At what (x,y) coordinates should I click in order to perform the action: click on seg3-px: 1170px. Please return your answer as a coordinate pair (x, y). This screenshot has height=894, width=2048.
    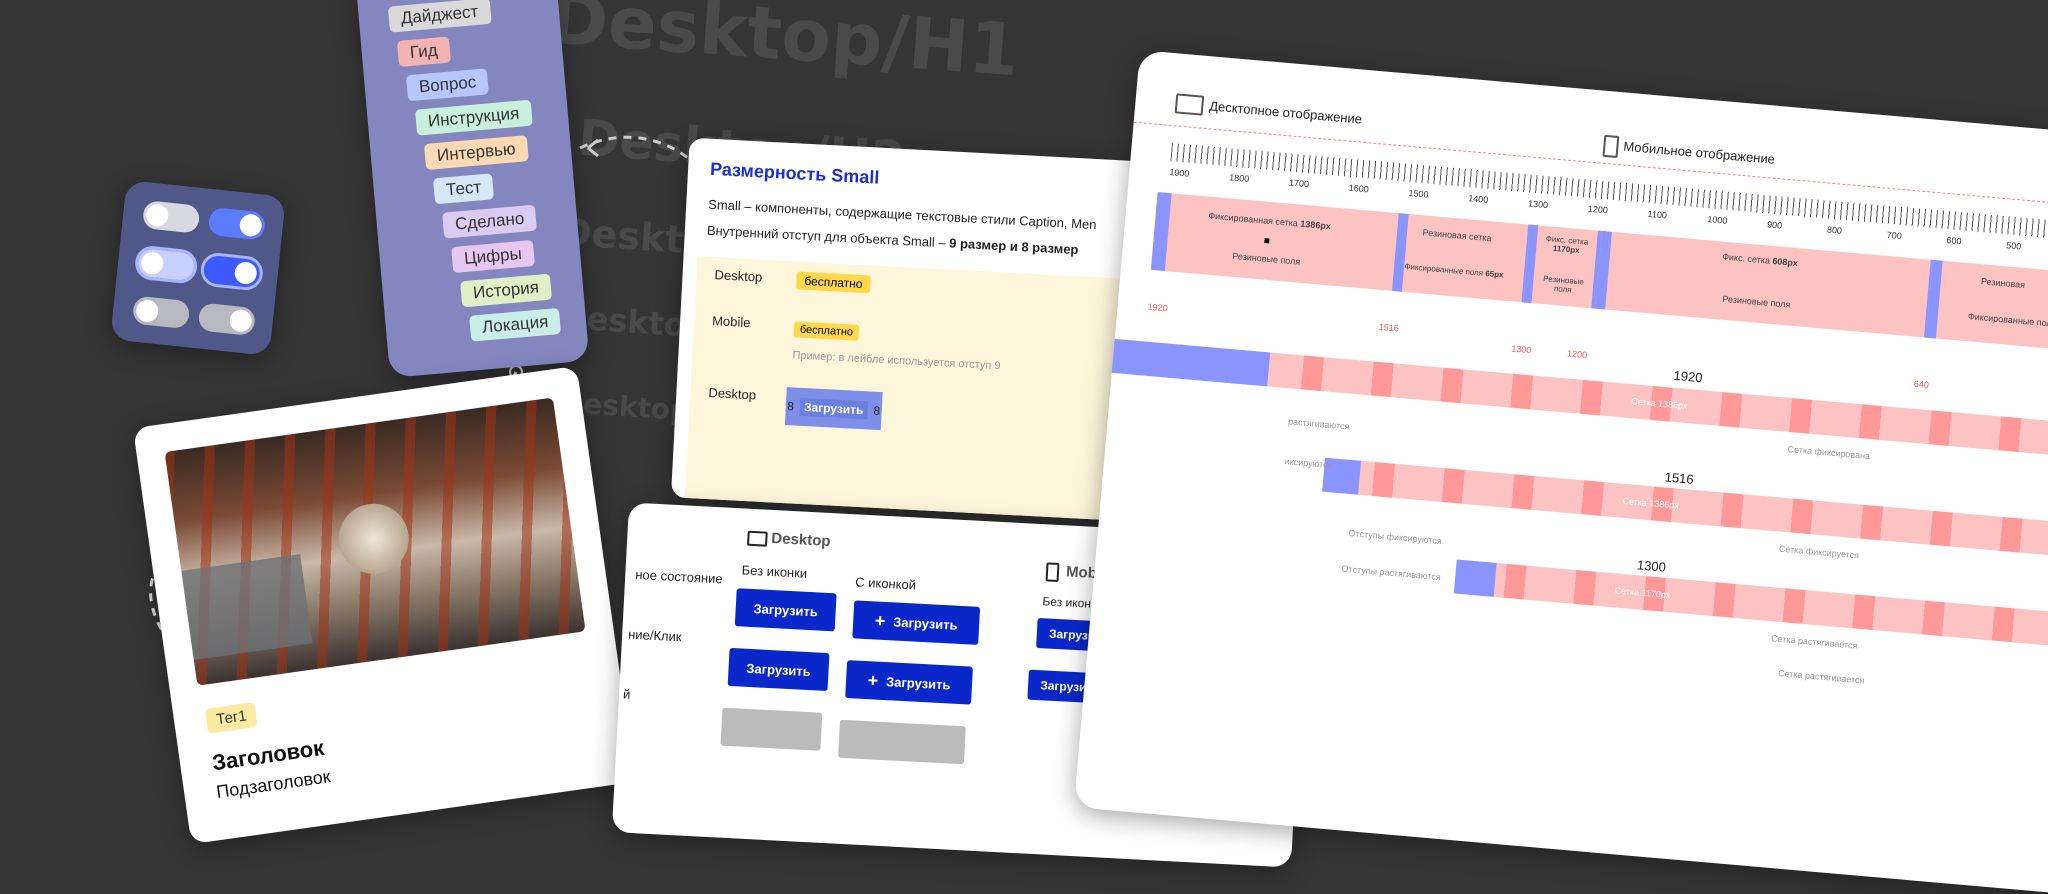
    Looking at the image, I should click on (1566, 249).